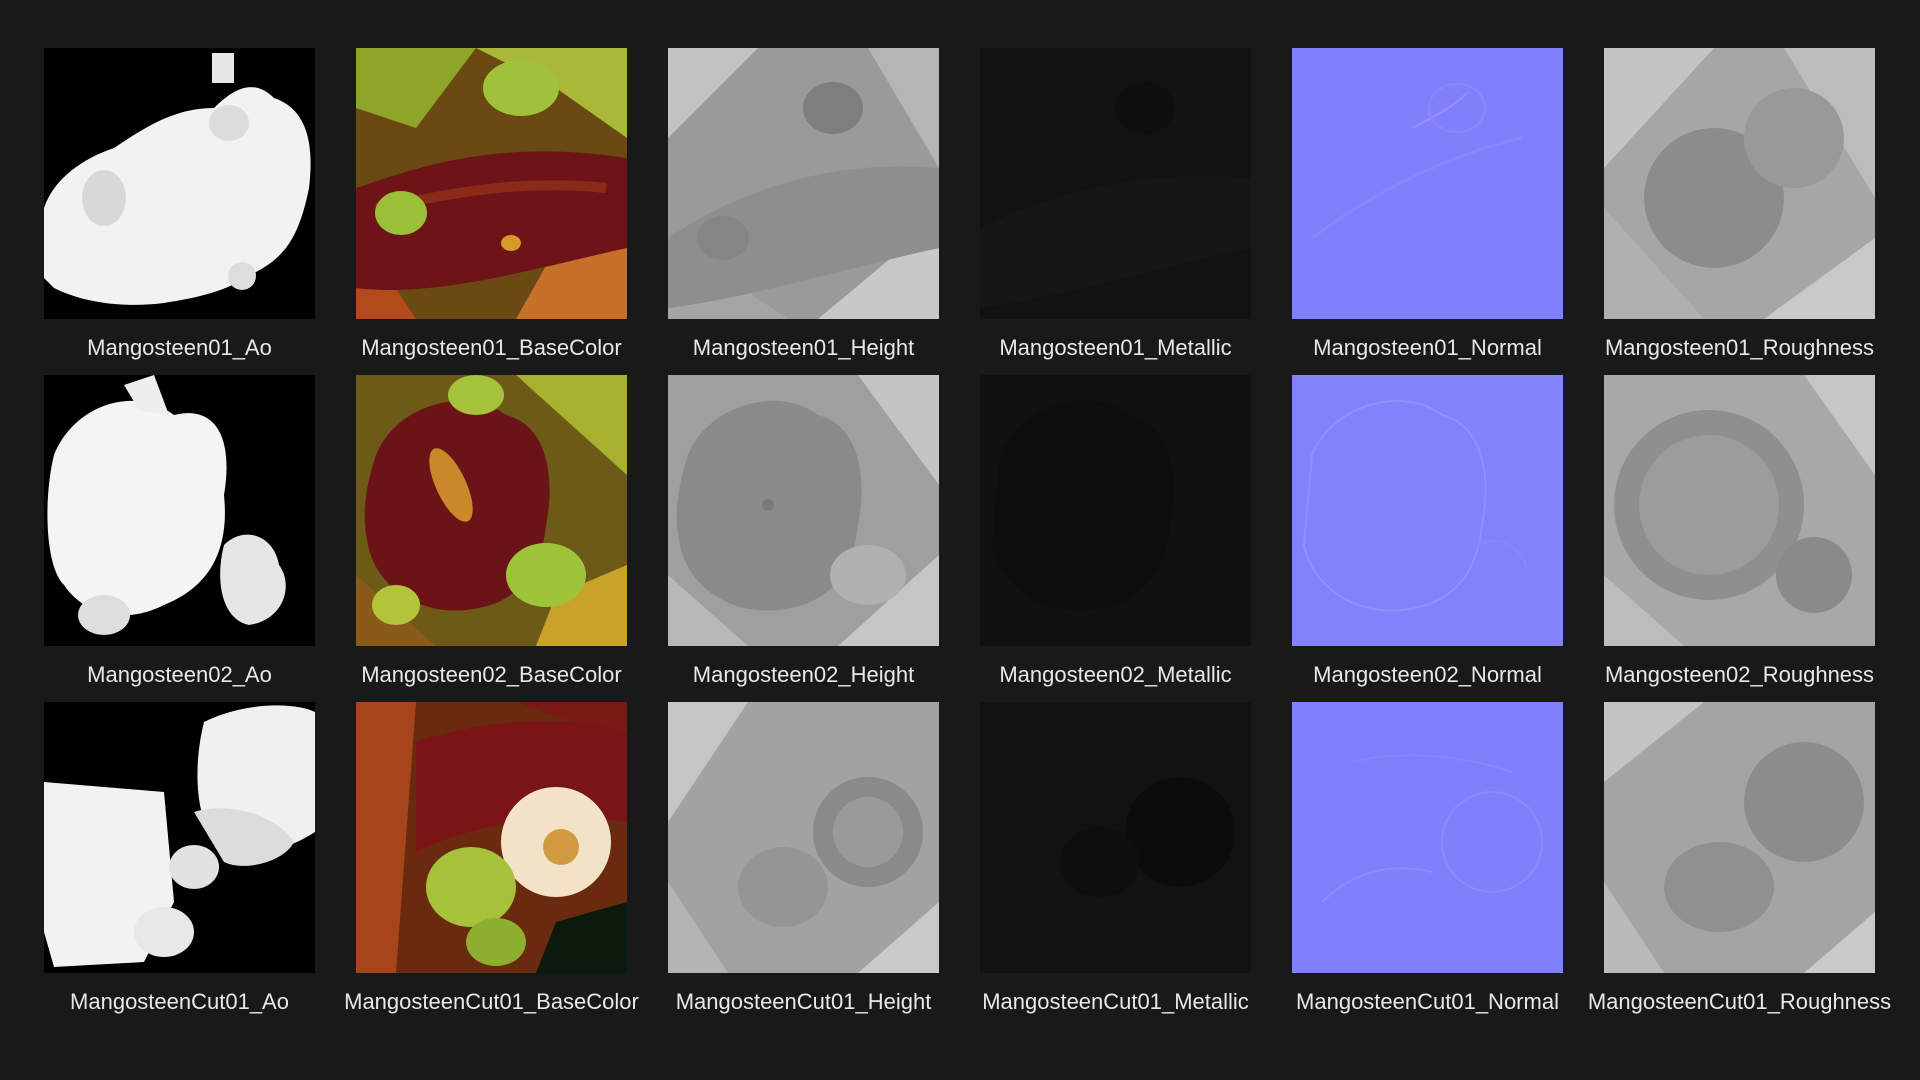 This screenshot has height=1080, width=1920. Describe the element at coordinates (1115, 674) in the screenshot. I see `file-name-label: Mangosteen02_Metallic` at that location.